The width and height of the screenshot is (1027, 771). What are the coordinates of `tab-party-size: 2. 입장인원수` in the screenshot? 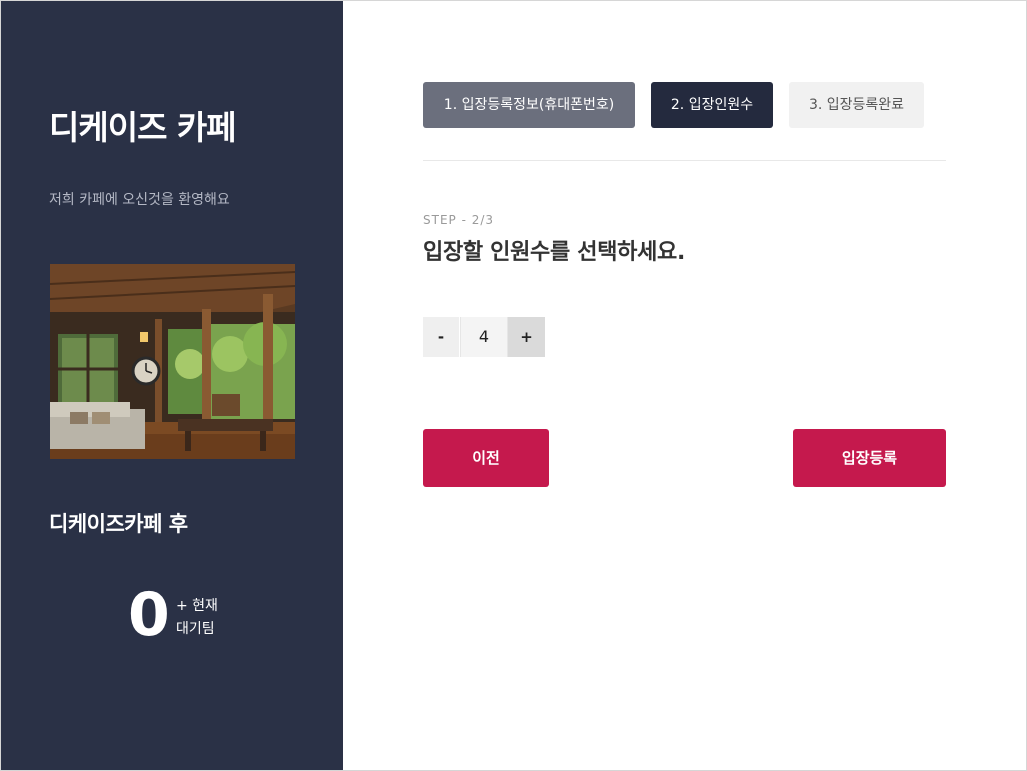 It's located at (712, 105).